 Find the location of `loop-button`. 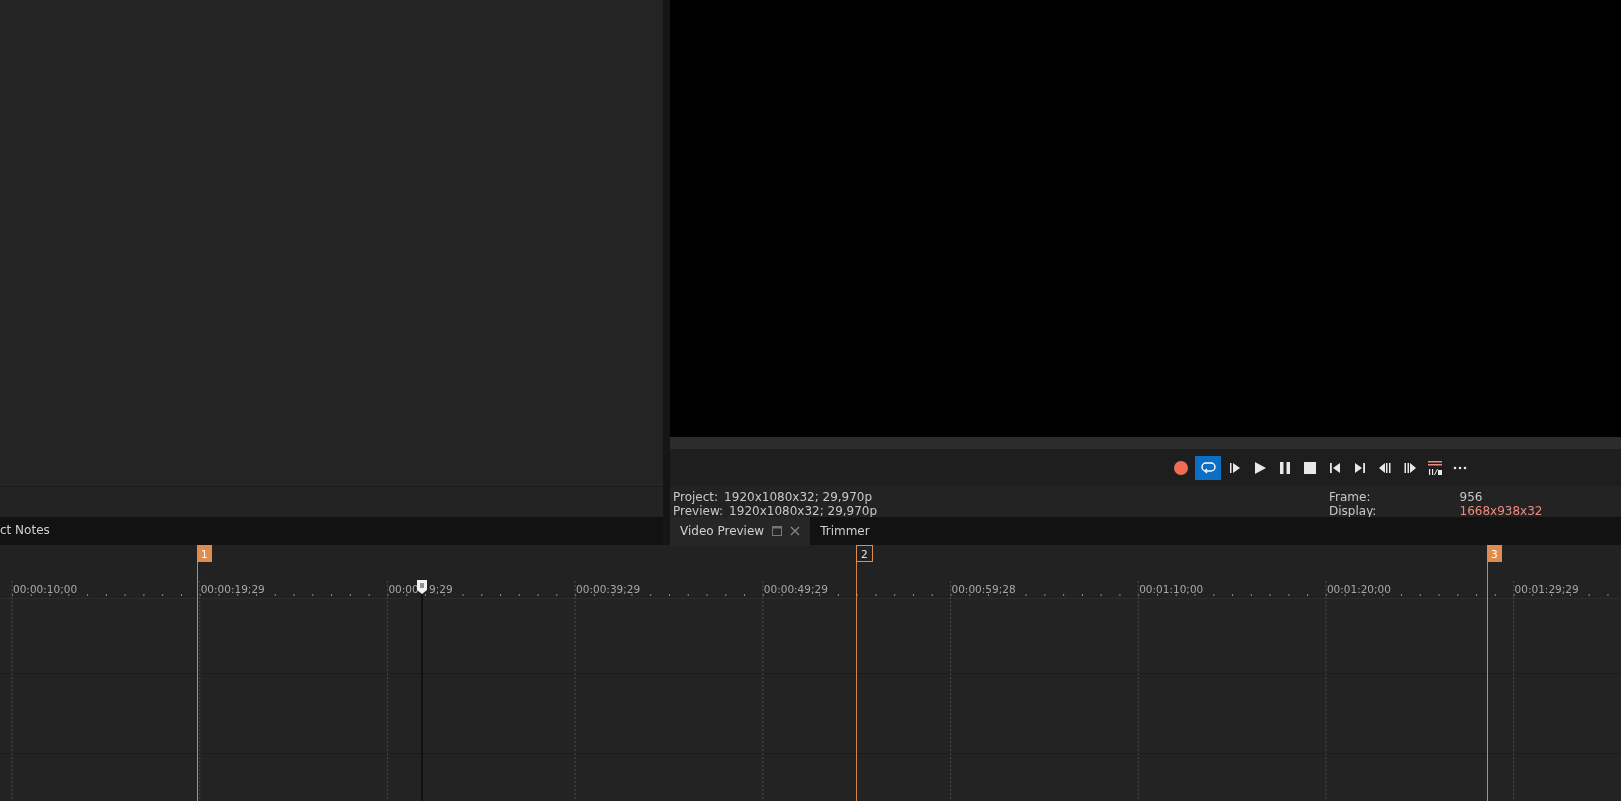

loop-button is located at coordinates (1208, 467).